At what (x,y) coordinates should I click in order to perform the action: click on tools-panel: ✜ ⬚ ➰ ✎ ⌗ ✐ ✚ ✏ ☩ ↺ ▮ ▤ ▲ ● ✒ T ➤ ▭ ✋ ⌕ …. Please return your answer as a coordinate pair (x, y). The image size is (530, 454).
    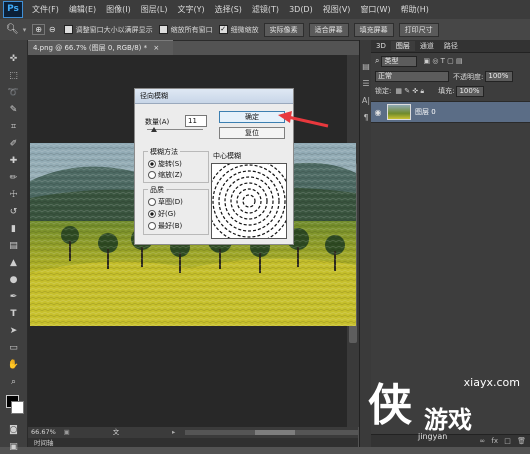
    Looking at the image, I should click on (14, 246).